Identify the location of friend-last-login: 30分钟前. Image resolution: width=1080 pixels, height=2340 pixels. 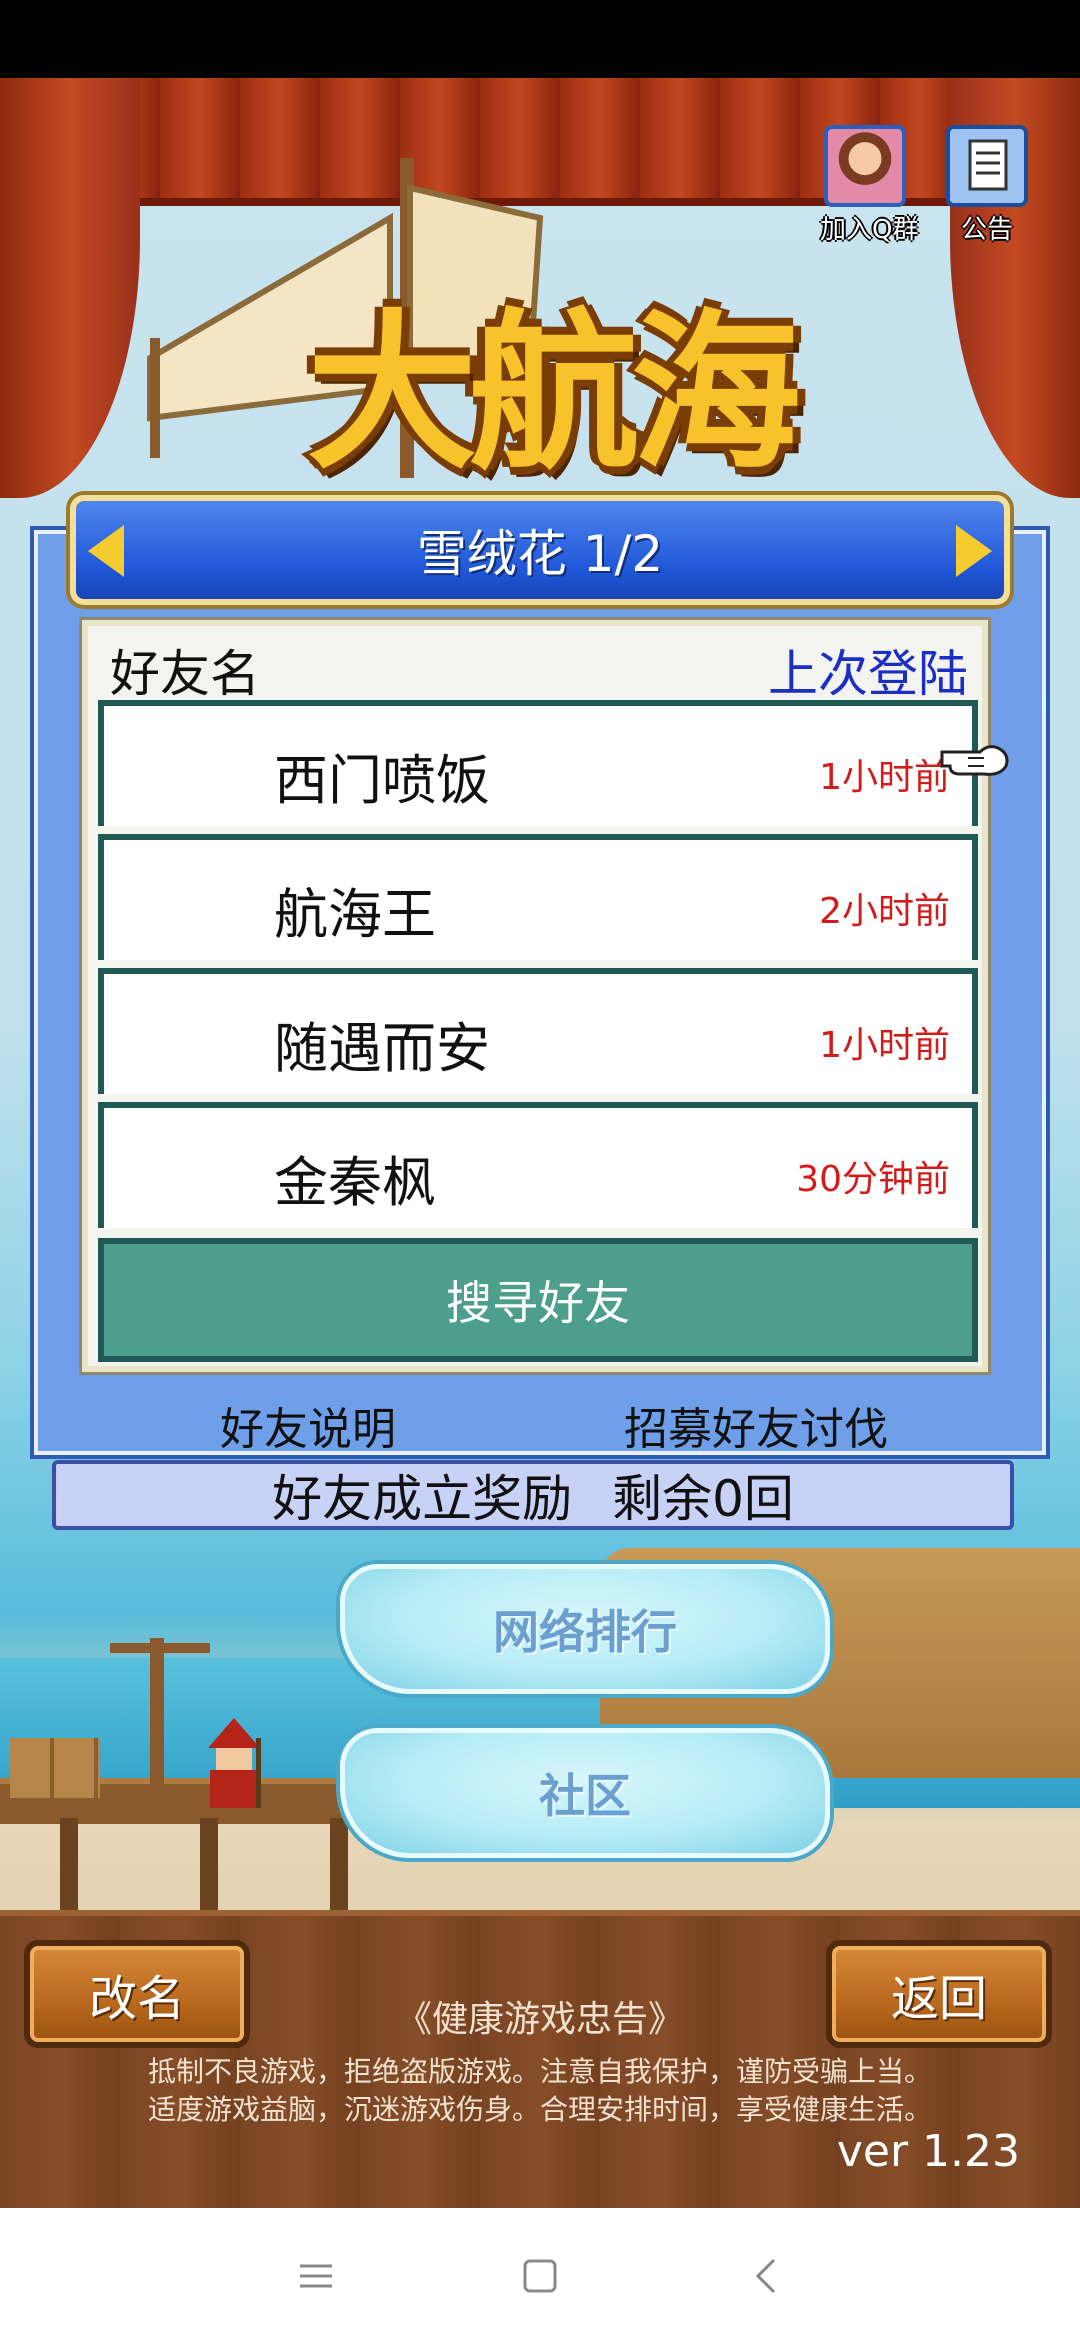
(873, 1179).